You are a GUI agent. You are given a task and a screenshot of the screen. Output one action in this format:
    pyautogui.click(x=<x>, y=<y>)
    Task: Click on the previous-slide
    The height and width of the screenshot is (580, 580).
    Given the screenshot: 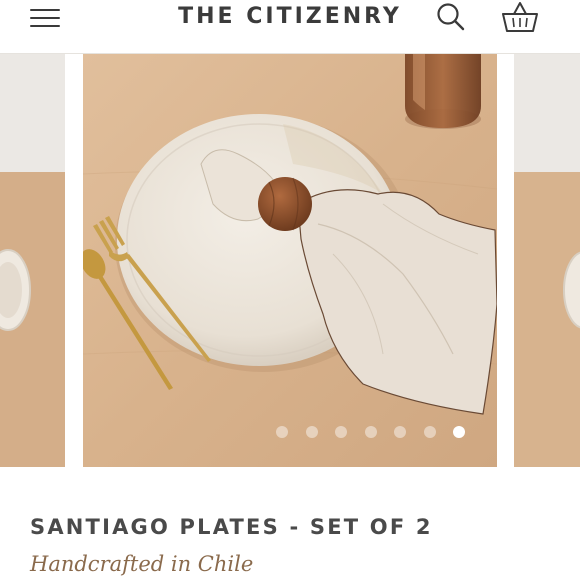 What is the action you would take?
    pyautogui.click(x=32, y=260)
    